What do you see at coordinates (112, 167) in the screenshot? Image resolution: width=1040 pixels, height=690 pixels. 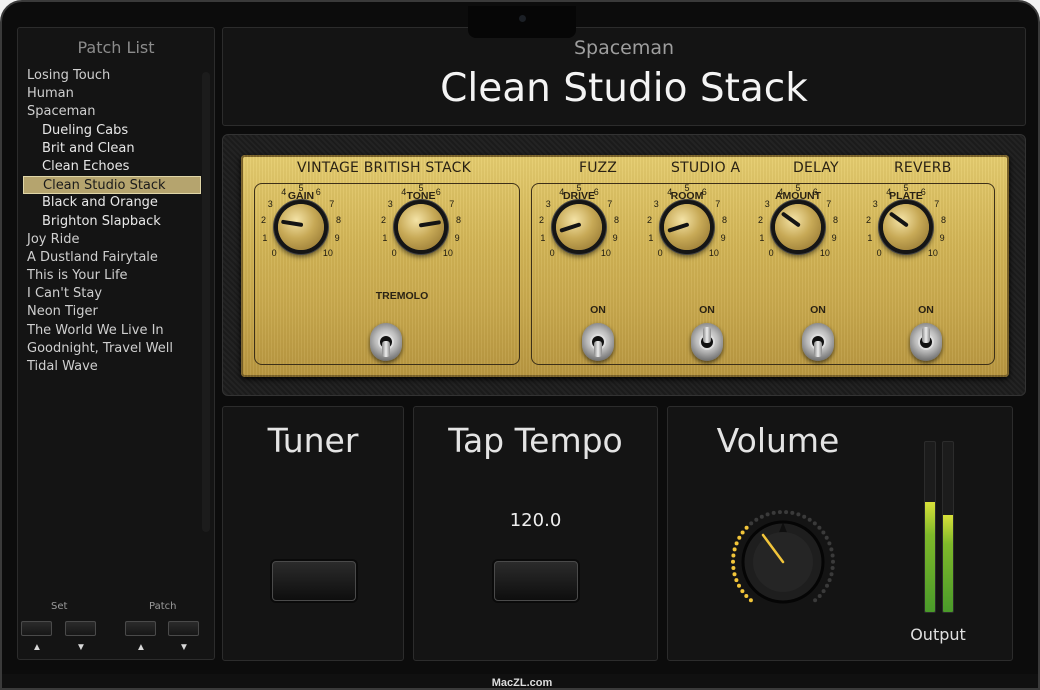 I see `patch-list-item: Clean Echoes` at bounding box center [112, 167].